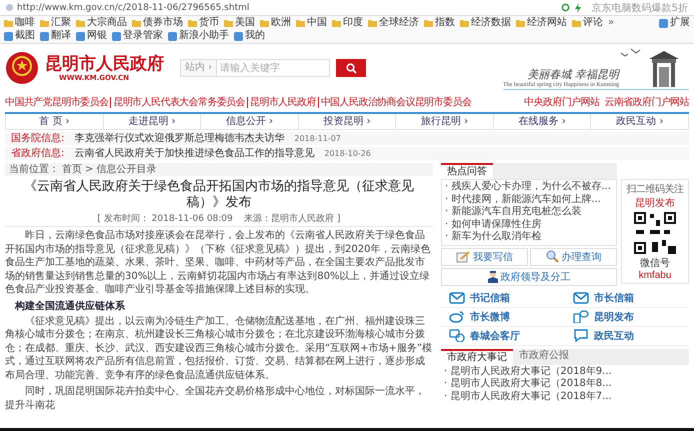 This screenshot has width=694, height=431. I want to click on breadcrumb-link: 信息公开目录, so click(126, 169).